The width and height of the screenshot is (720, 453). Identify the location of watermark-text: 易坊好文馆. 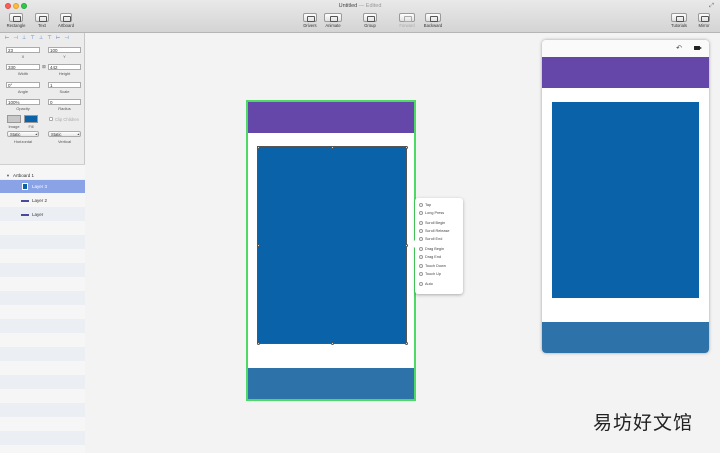
(642, 423).